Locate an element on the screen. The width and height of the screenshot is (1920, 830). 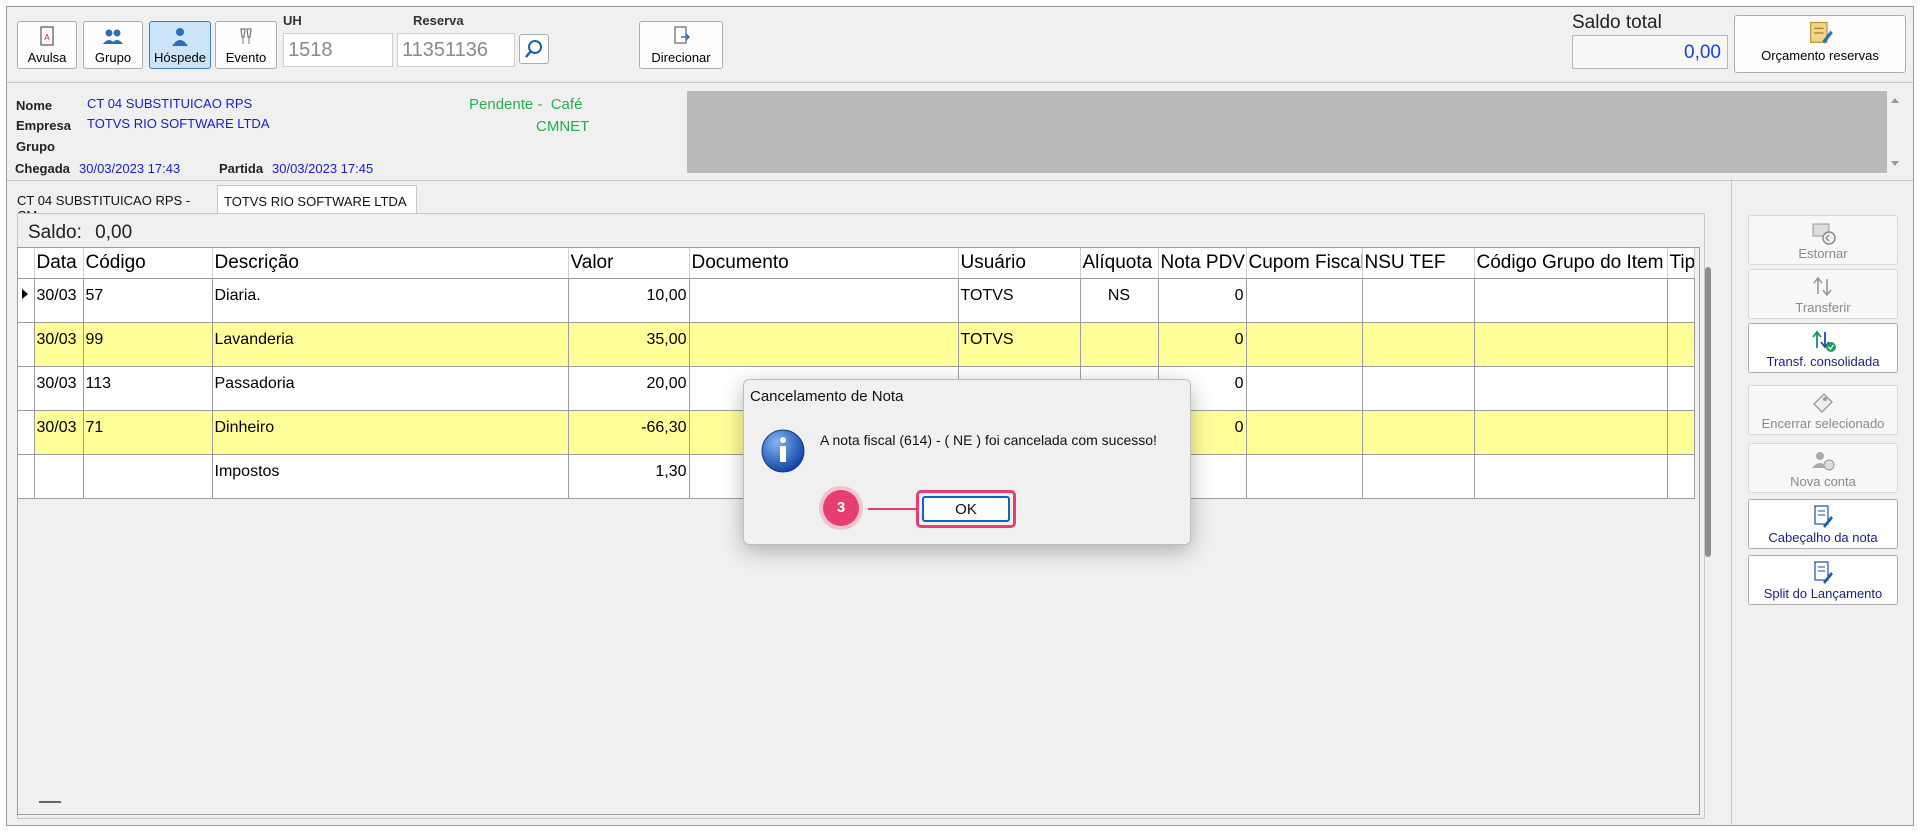
cell-codigo is located at coordinates (148, 476).